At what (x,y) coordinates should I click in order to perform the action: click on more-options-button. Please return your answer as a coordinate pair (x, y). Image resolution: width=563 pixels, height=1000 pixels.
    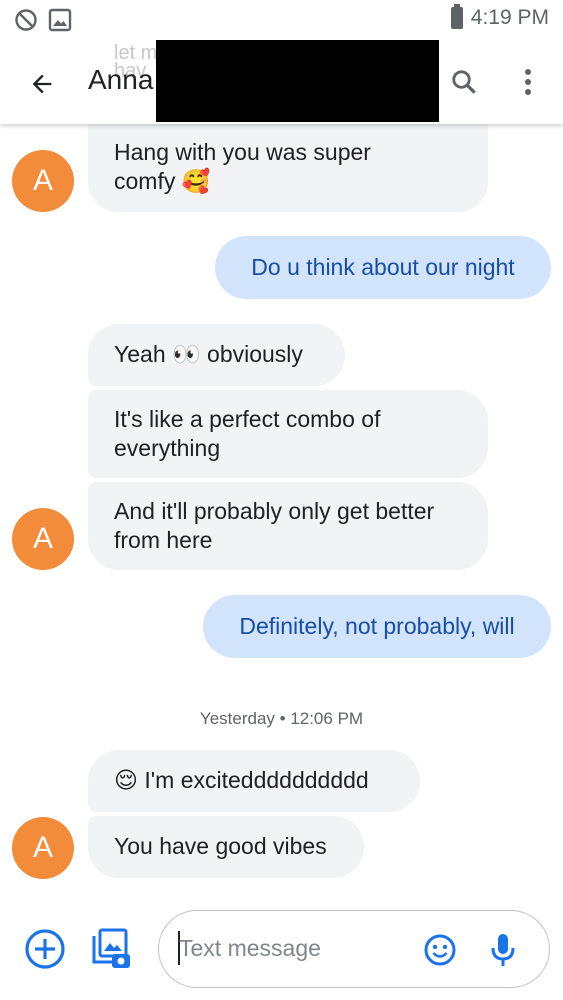
    Looking at the image, I should click on (528, 82).